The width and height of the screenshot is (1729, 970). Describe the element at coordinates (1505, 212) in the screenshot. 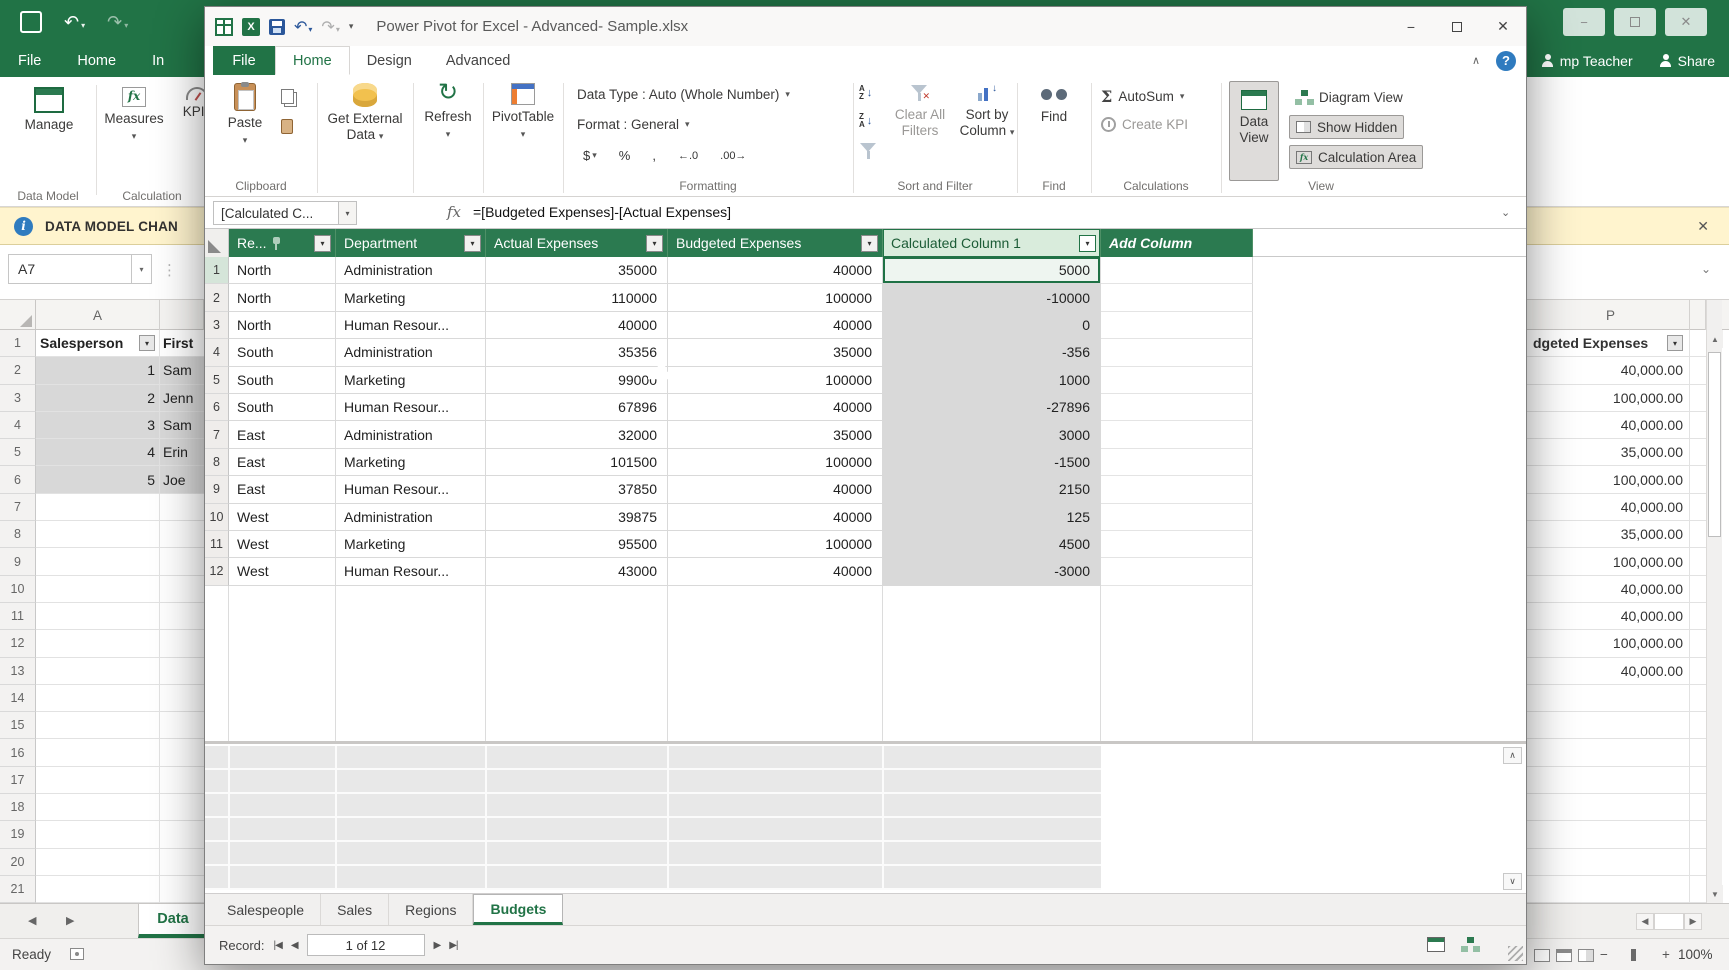

I see `formula-bar-expand-icon: ⌄` at that location.